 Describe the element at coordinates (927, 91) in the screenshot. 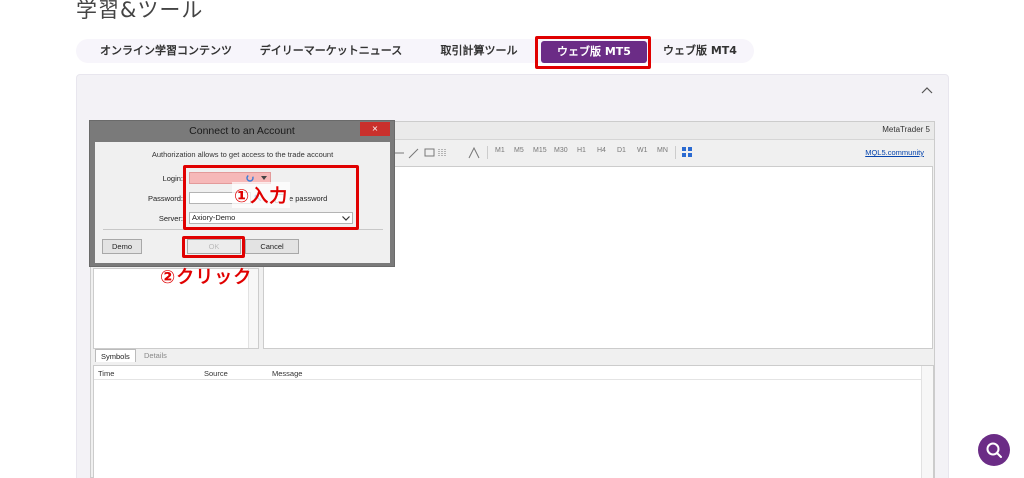

I see `chevron-up-icon` at that location.